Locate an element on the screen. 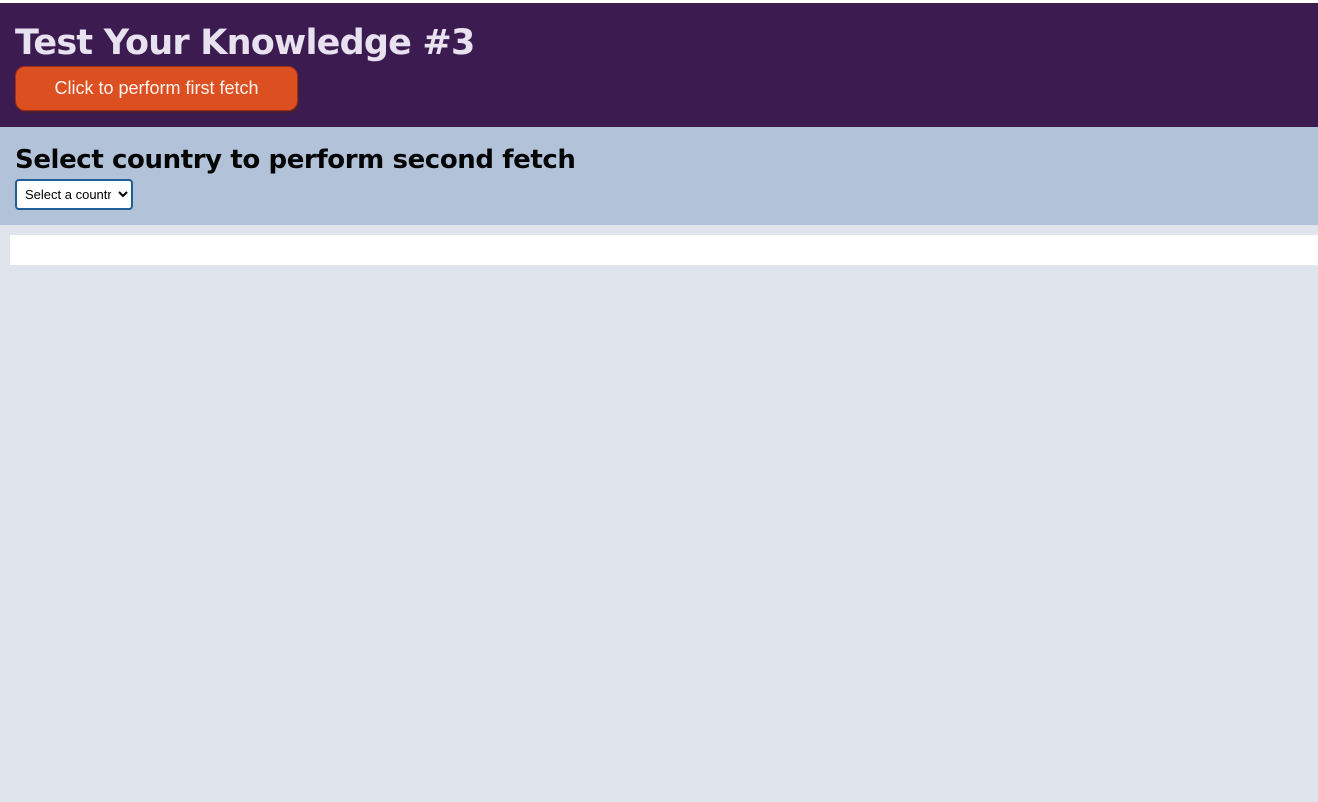 The image size is (1318, 802). second-fetch-heading: Select country to perform second fetch is located at coordinates (295, 160).